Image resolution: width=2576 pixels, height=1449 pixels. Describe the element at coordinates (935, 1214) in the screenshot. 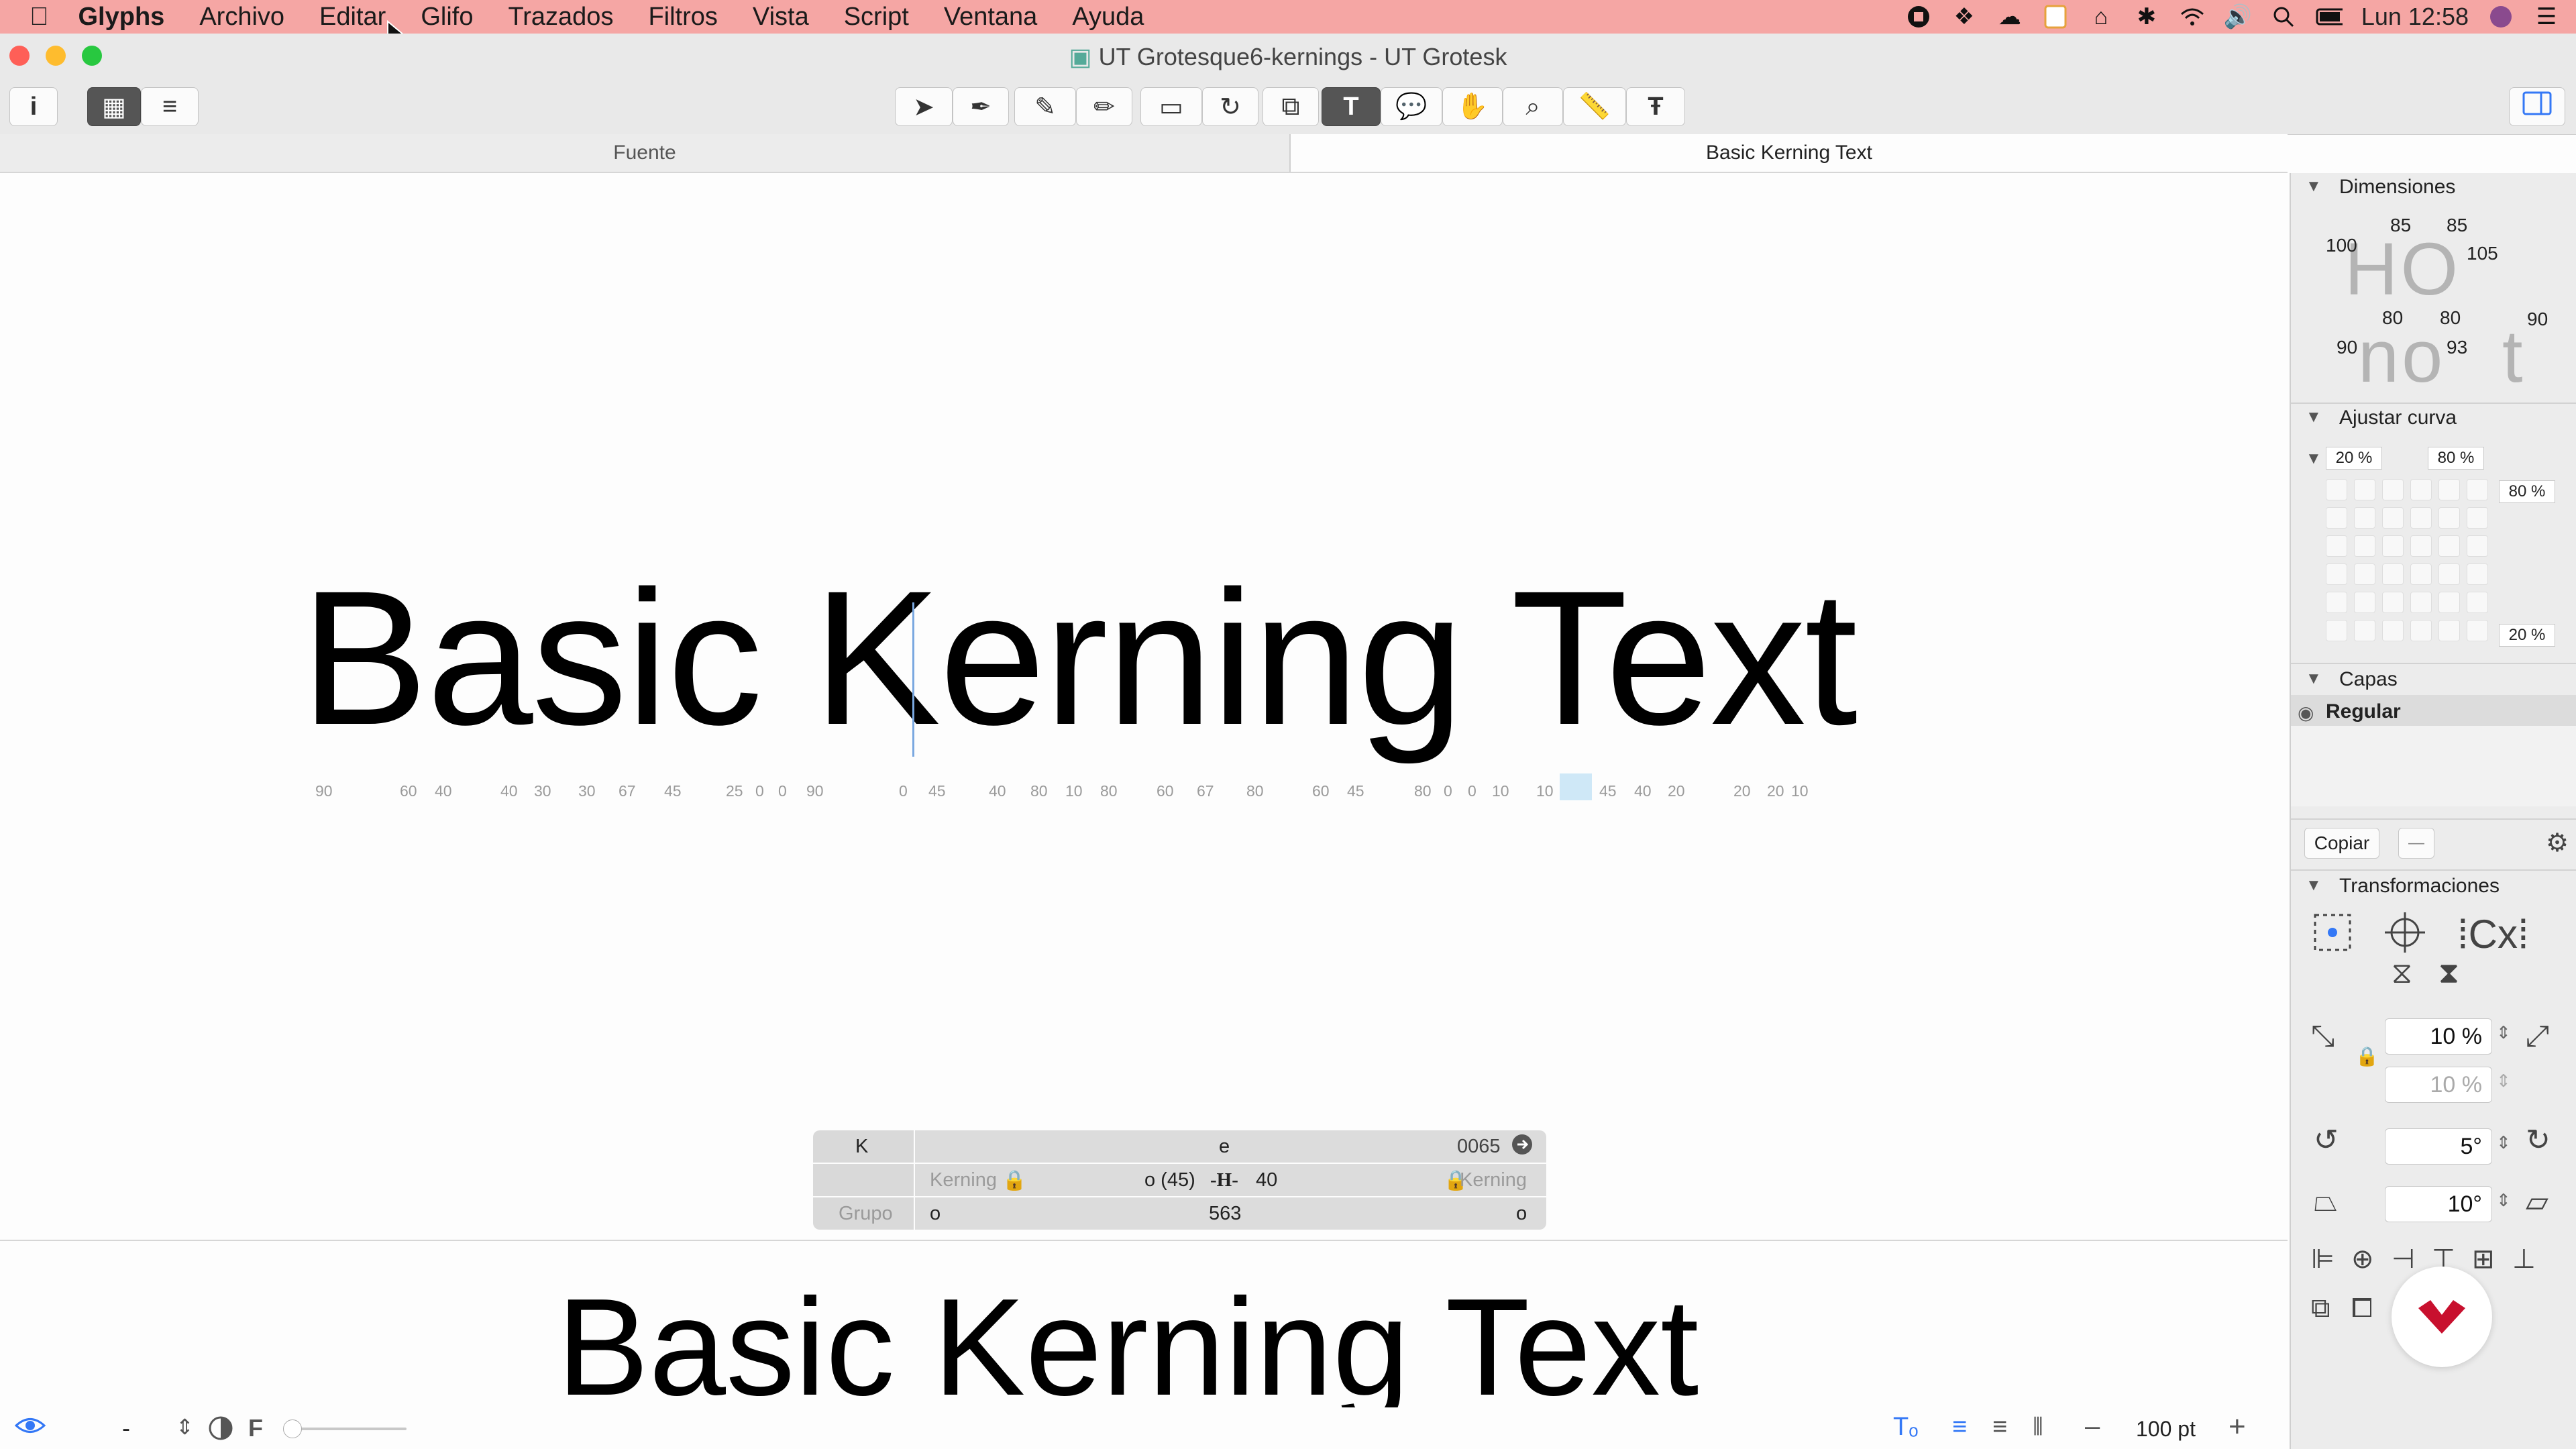

I see `left-group-value: o` at that location.